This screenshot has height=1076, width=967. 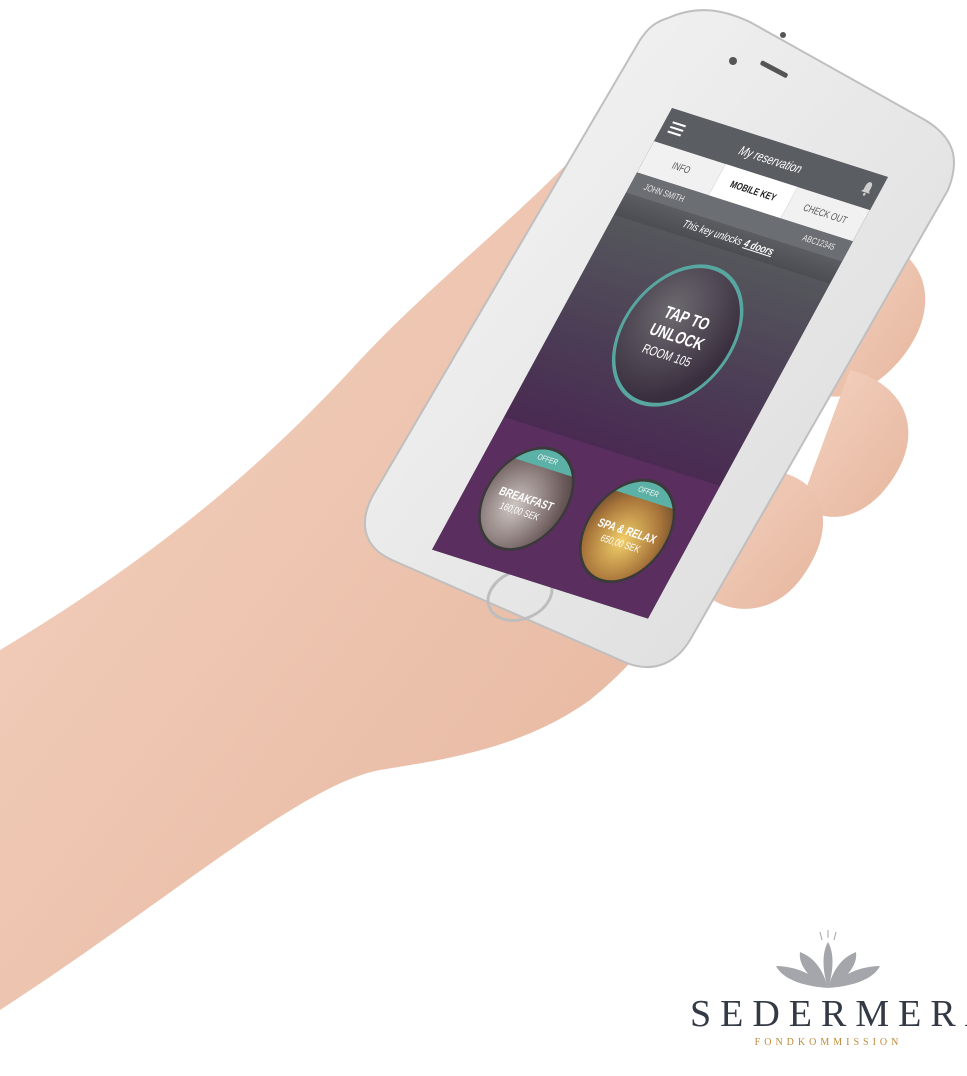 I want to click on doors-link: 4 doors, so click(x=758, y=248).